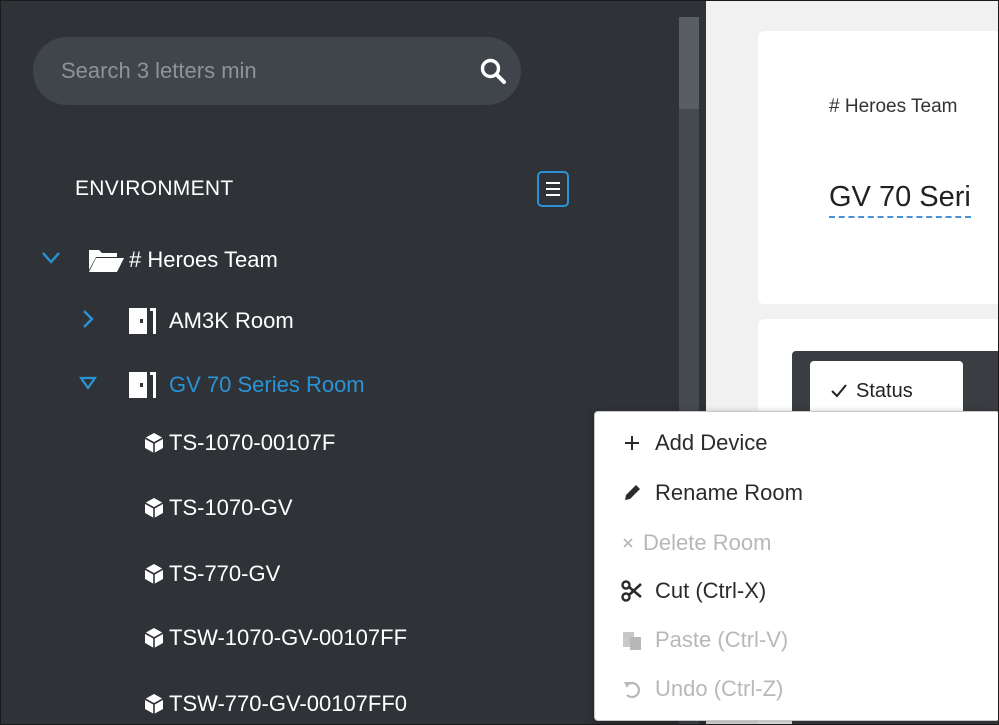  I want to click on tab-label: Status, so click(884, 390).